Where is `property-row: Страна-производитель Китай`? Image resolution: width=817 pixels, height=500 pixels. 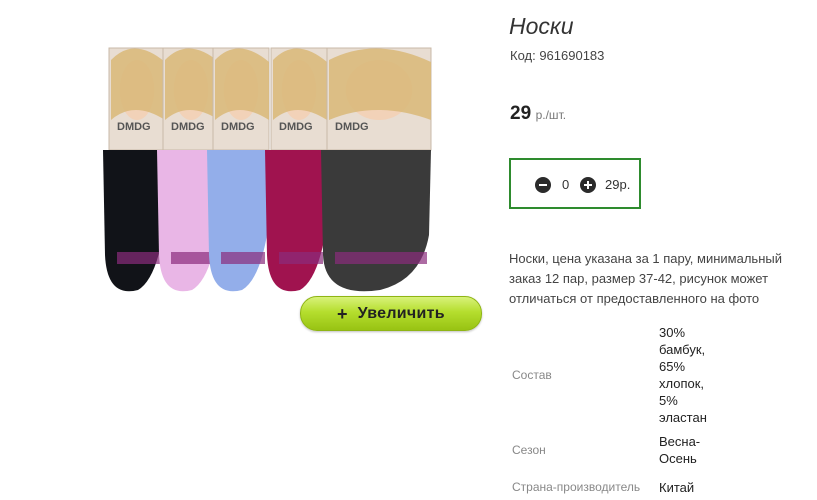 property-row: Страна-производитель Китай is located at coordinates (614, 487).